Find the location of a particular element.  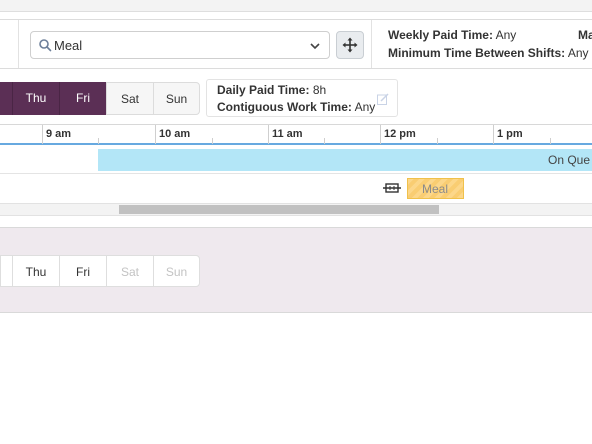

move-arrows-icon is located at coordinates (350, 45).